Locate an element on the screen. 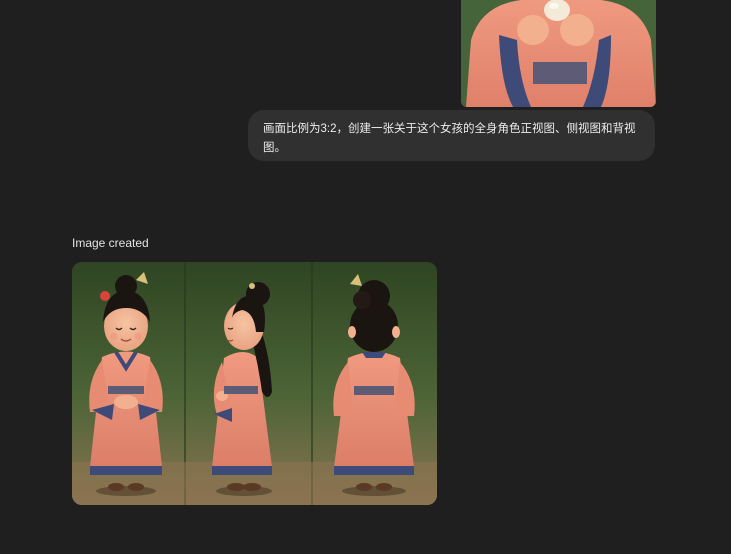 Image resolution: width=731 pixels, height=554 pixels. image-created-label: Image created is located at coordinates (110, 243).